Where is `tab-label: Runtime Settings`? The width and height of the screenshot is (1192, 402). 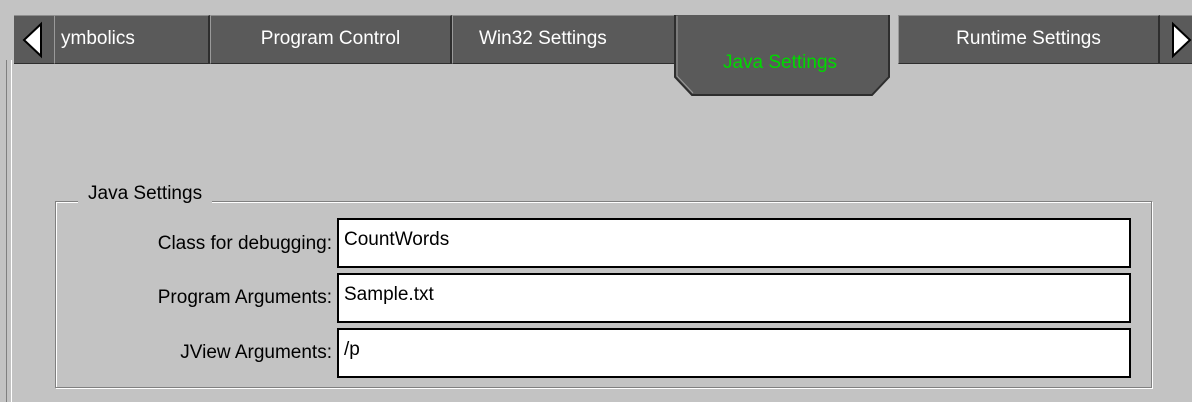
tab-label: Runtime Settings is located at coordinates (1028, 38).